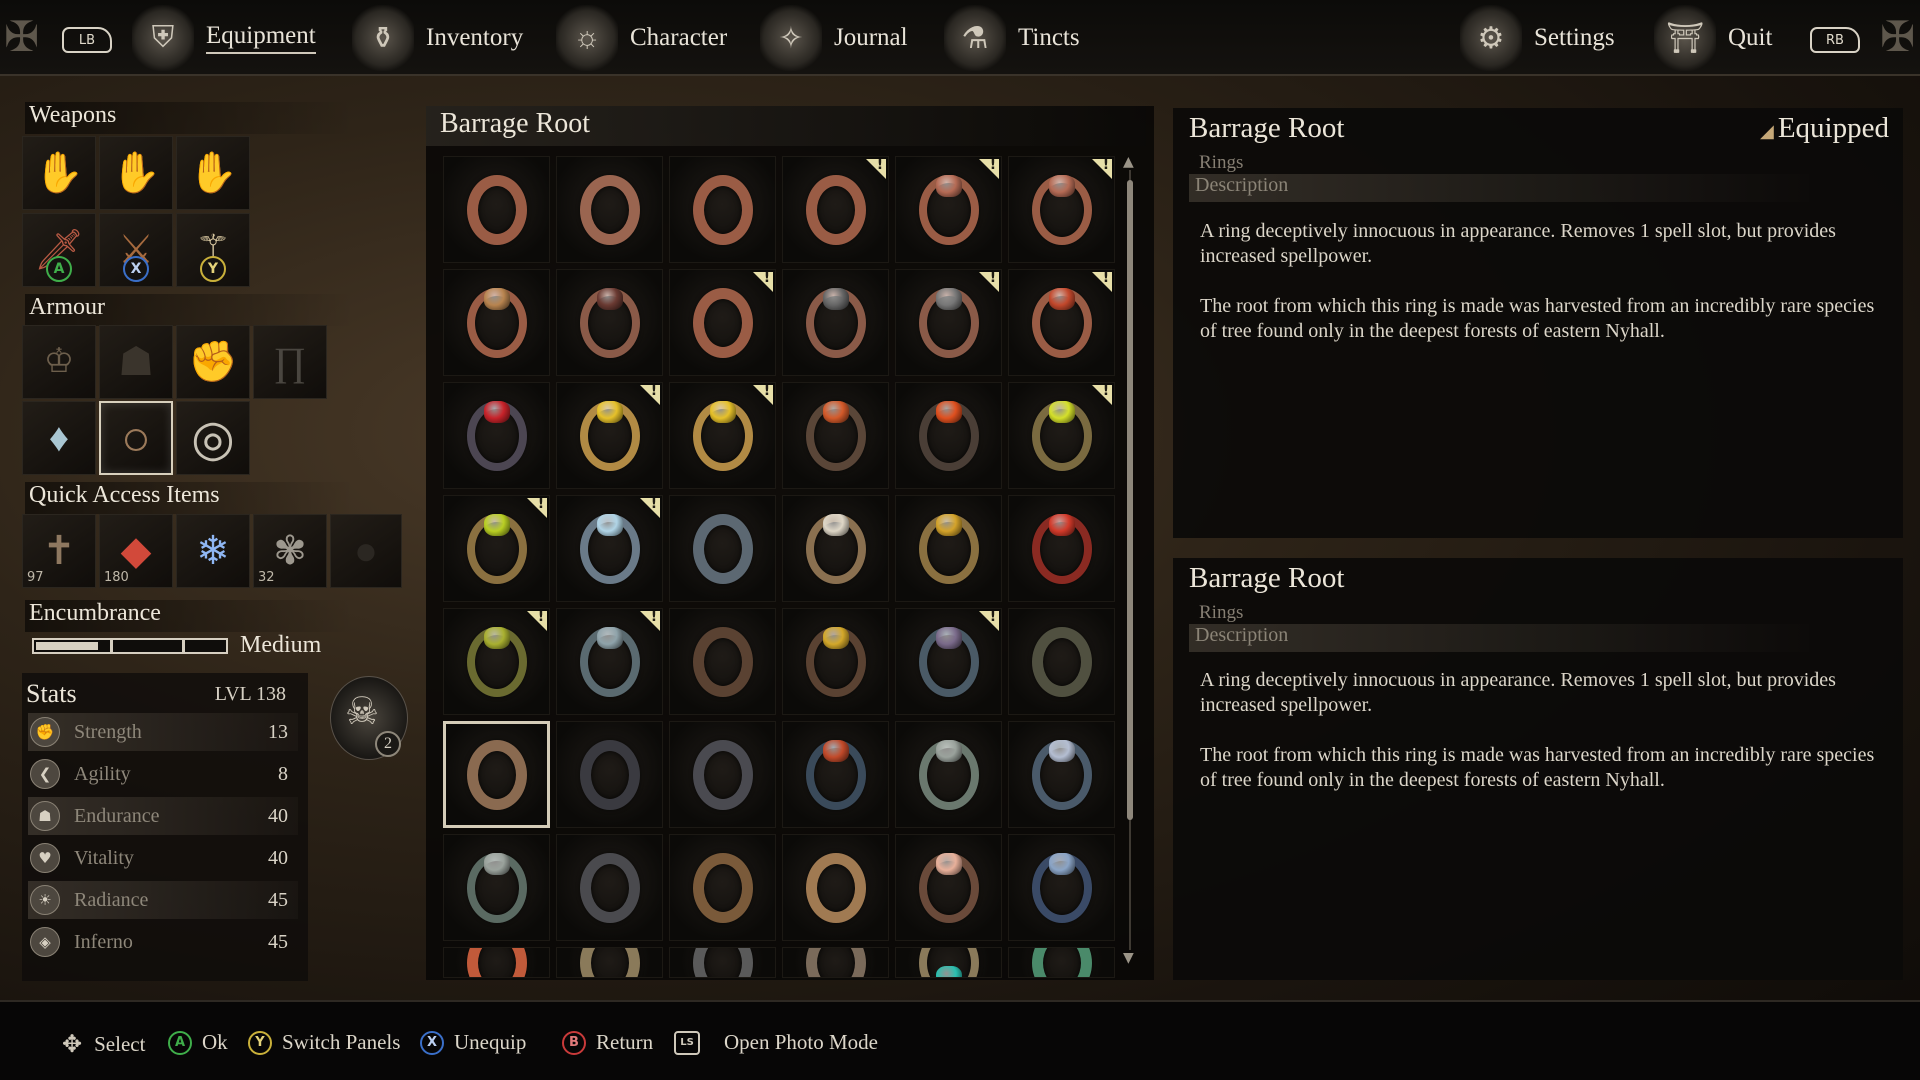 The width and height of the screenshot is (1920, 1080). What do you see at coordinates (213, 438) in the screenshot?
I see `armour-slot-ring-2: ◎` at bounding box center [213, 438].